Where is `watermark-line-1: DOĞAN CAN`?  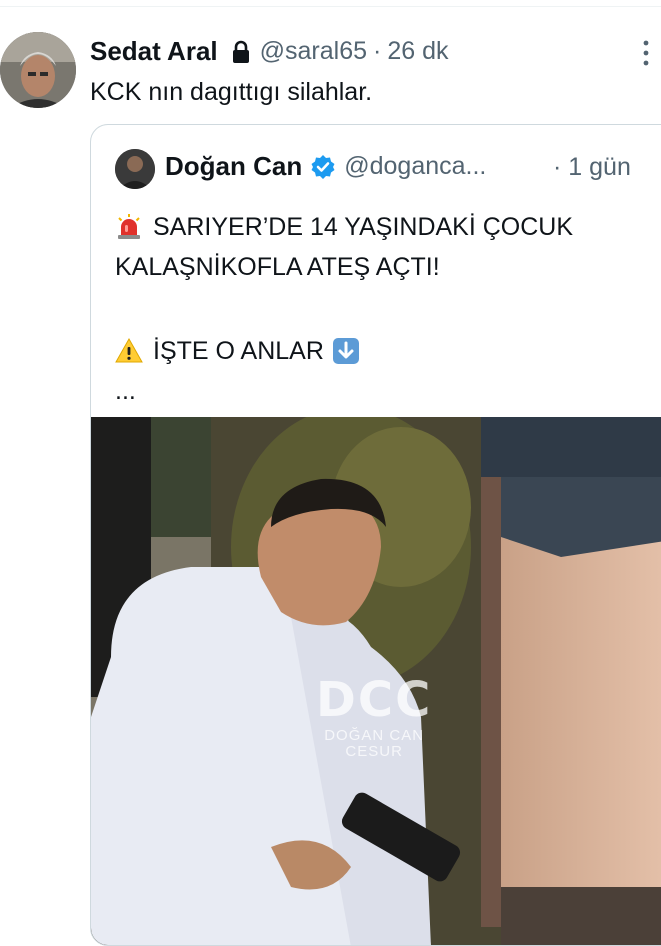 watermark-line-1: DOĞAN CAN is located at coordinates (374, 735).